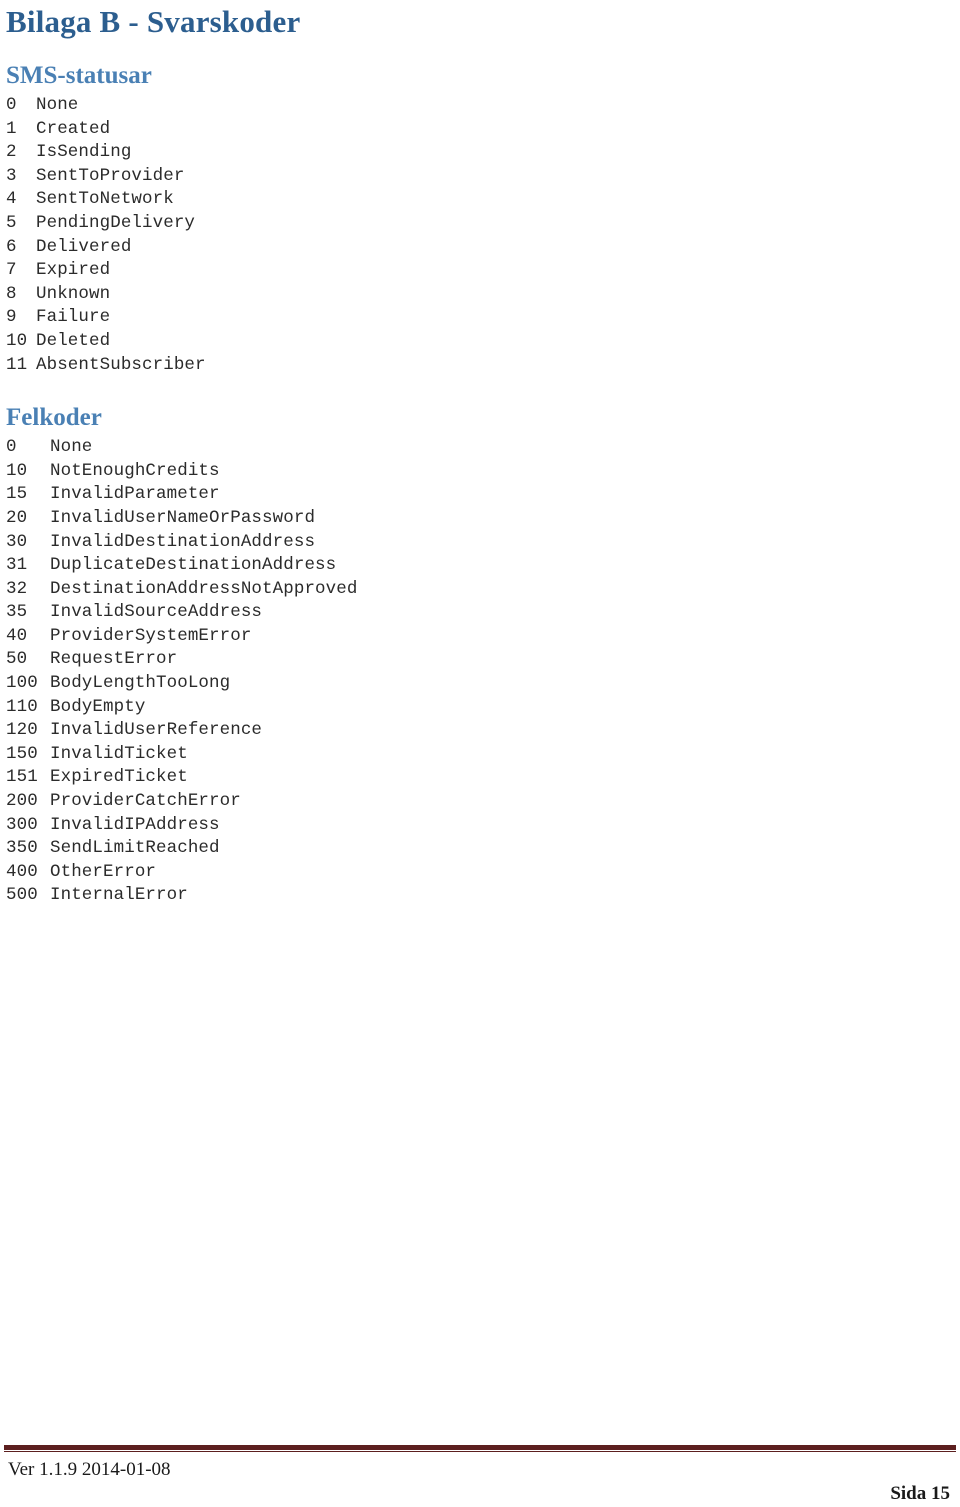 This screenshot has width=960, height=1507. I want to click on code-label: AbsentSubscriber, so click(121, 364).